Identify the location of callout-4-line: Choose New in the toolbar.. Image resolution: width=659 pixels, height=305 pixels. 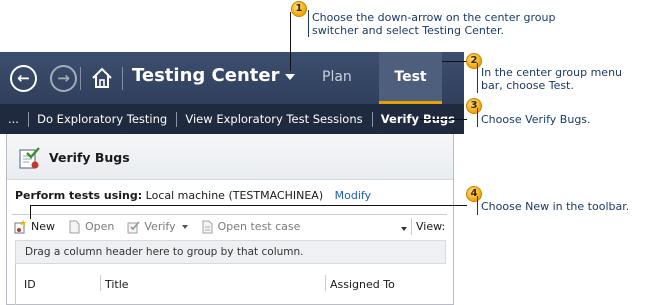
(555, 206).